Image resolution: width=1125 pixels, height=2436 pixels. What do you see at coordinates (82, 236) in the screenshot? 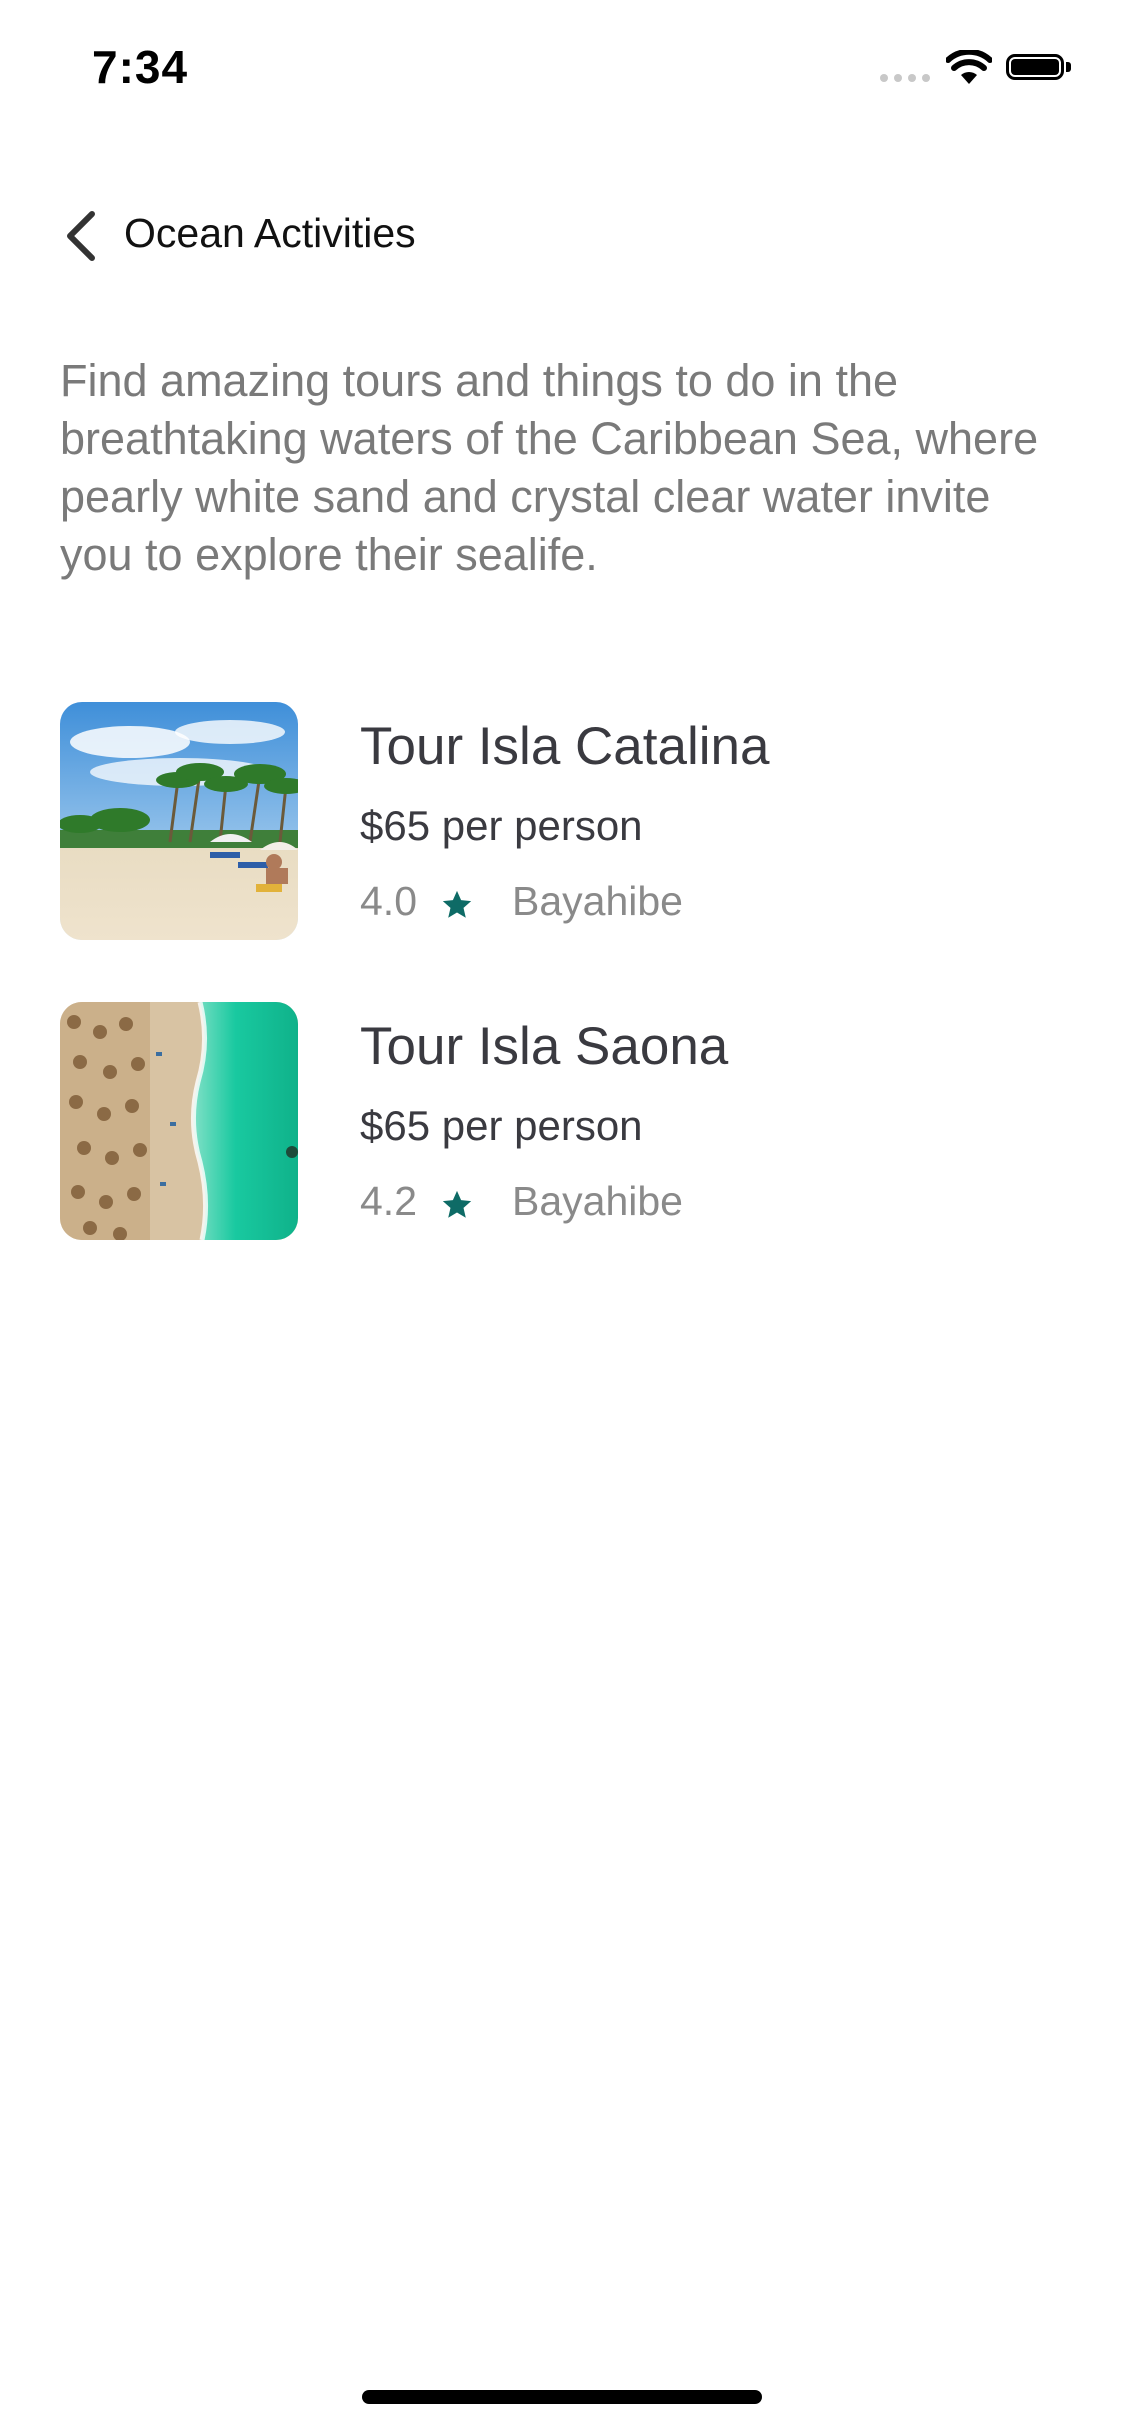
I see `chevron-left-icon` at bounding box center [82, 236].